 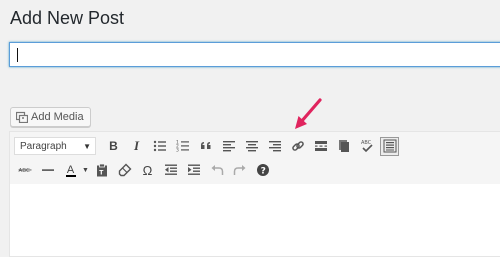 I want to click on blockquote-button, so click(x=205, y=146).